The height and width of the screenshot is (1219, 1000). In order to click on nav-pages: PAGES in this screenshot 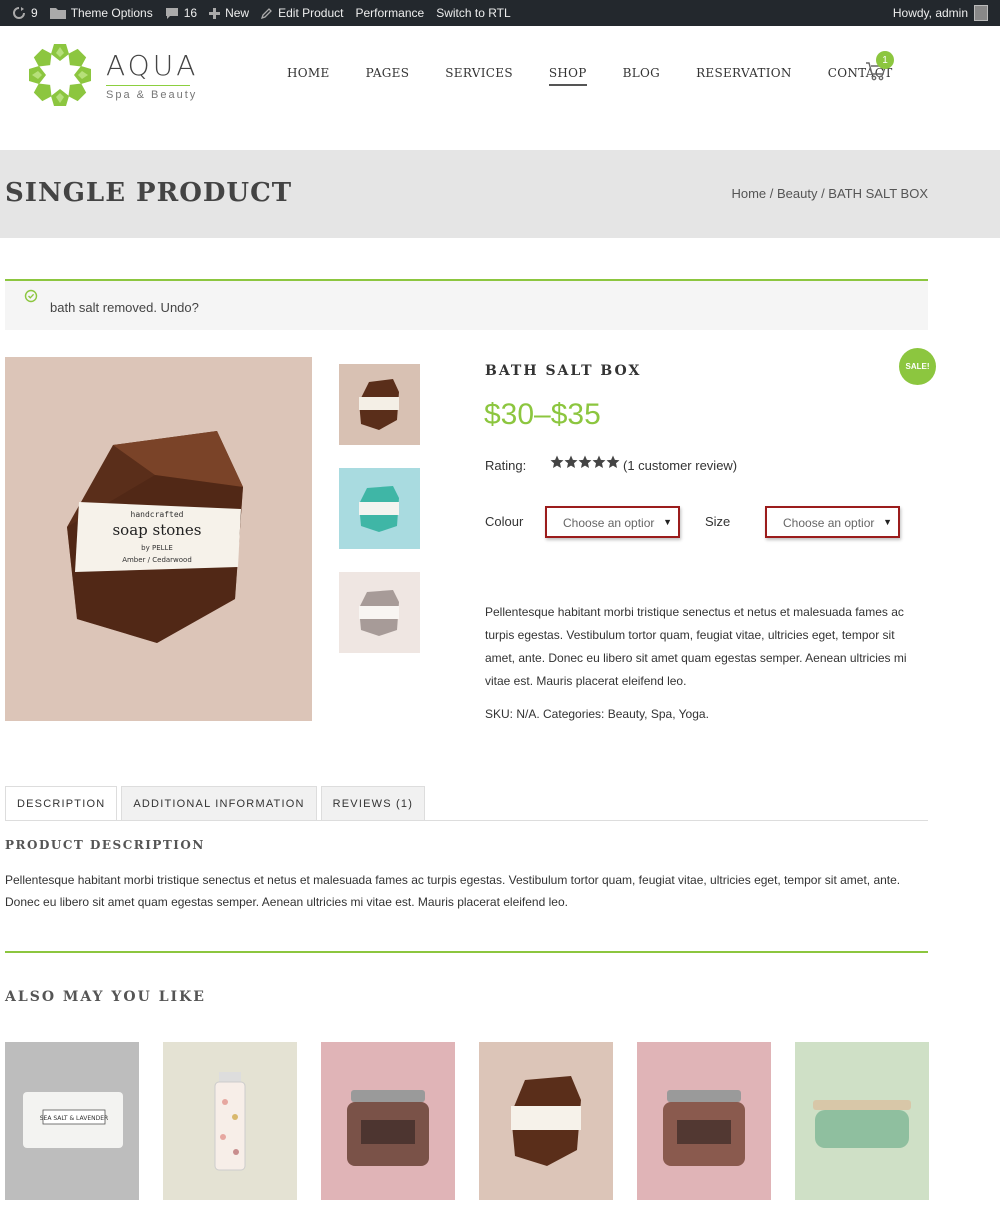, I will do `click(388, 73)`.